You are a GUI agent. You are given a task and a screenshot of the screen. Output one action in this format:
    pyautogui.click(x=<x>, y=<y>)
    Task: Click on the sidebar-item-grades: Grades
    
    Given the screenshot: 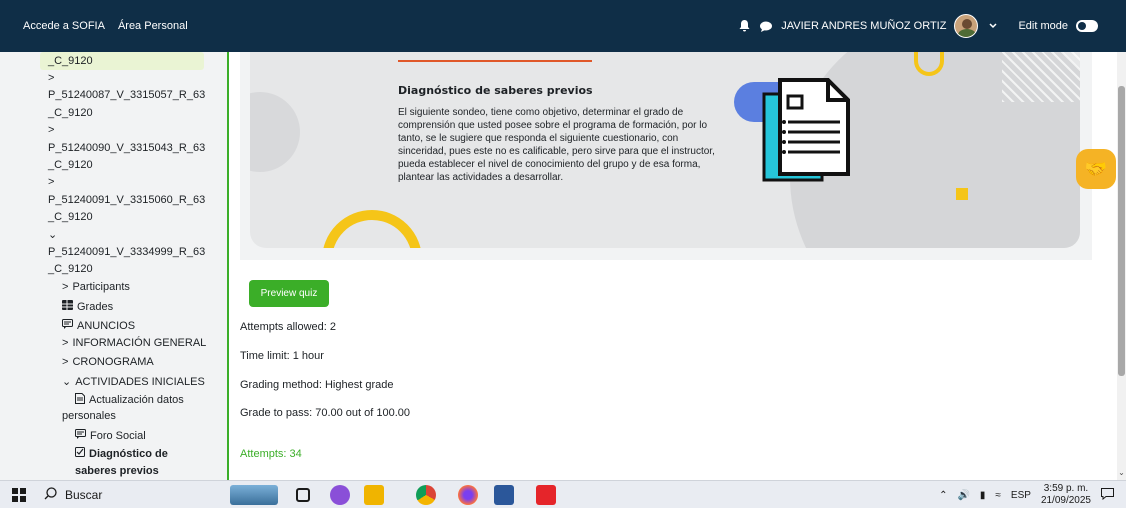 What is the action you would take?
    pyautogui.click(x=87, y=306)
    